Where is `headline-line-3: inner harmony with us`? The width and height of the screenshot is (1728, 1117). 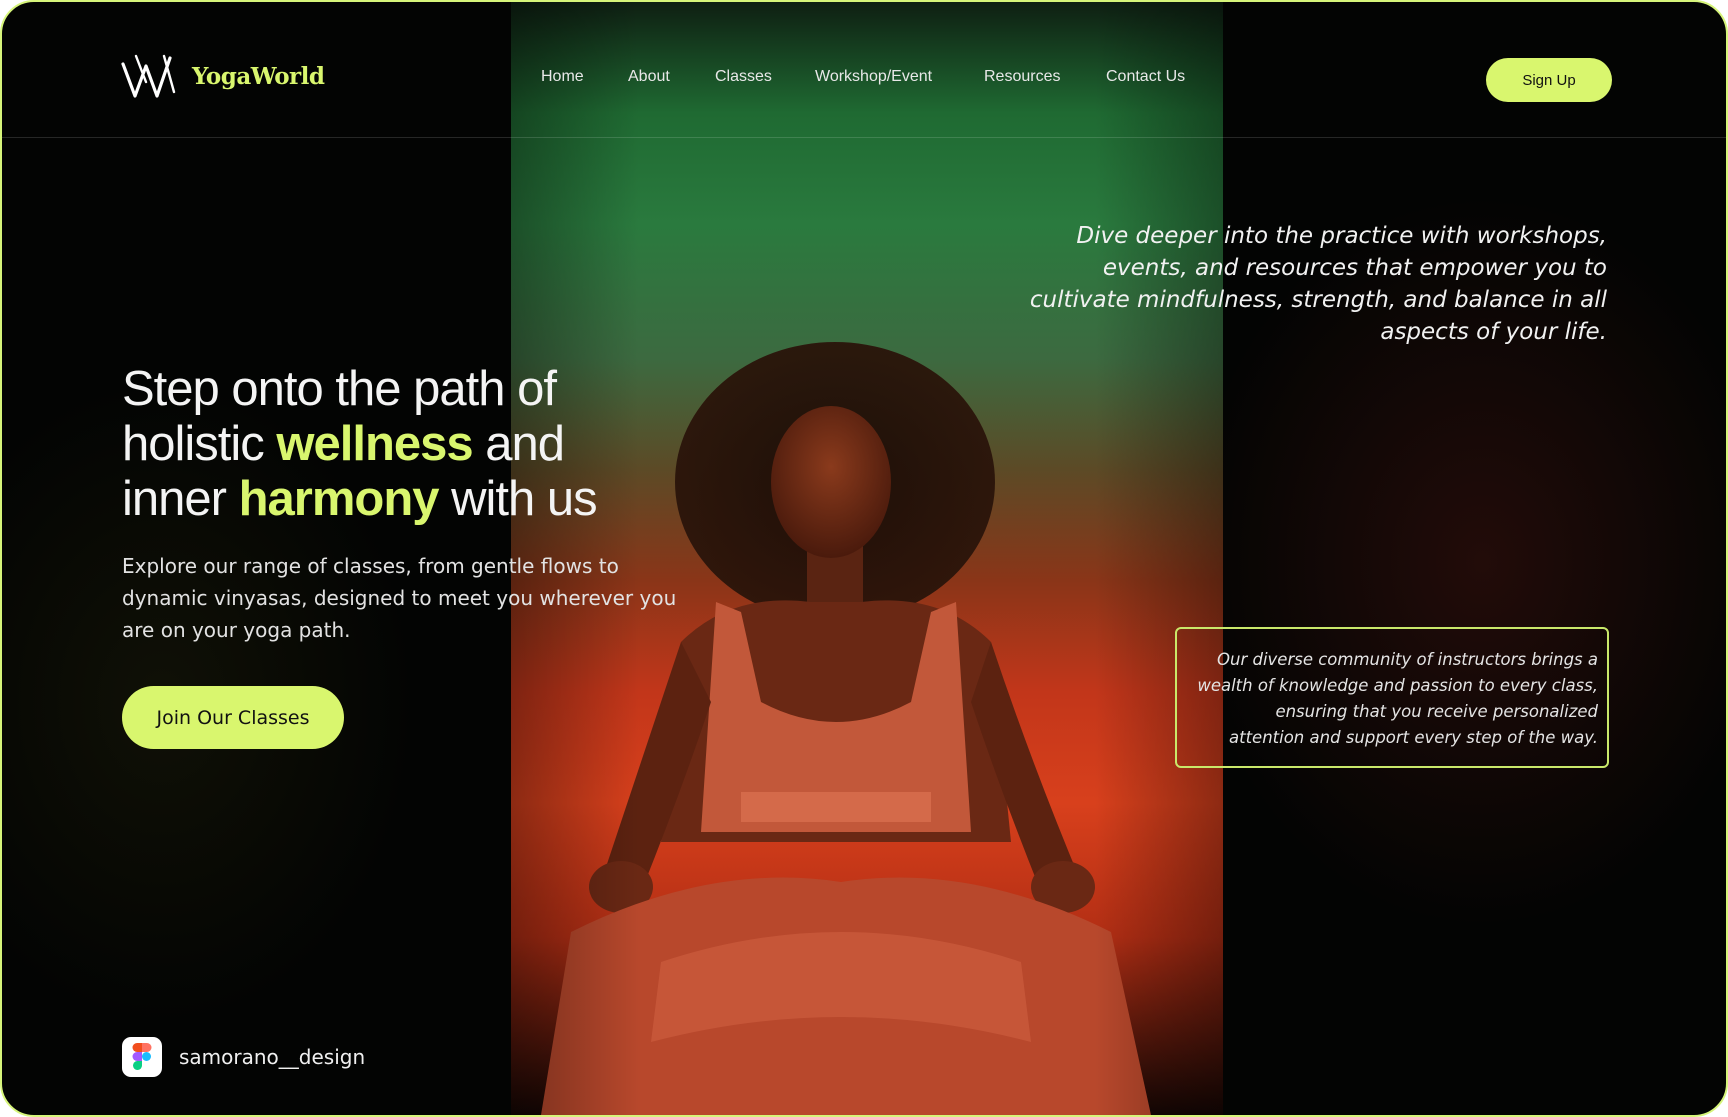 headline-line-3: inner harmony with us is located at coordinates (442, 499).